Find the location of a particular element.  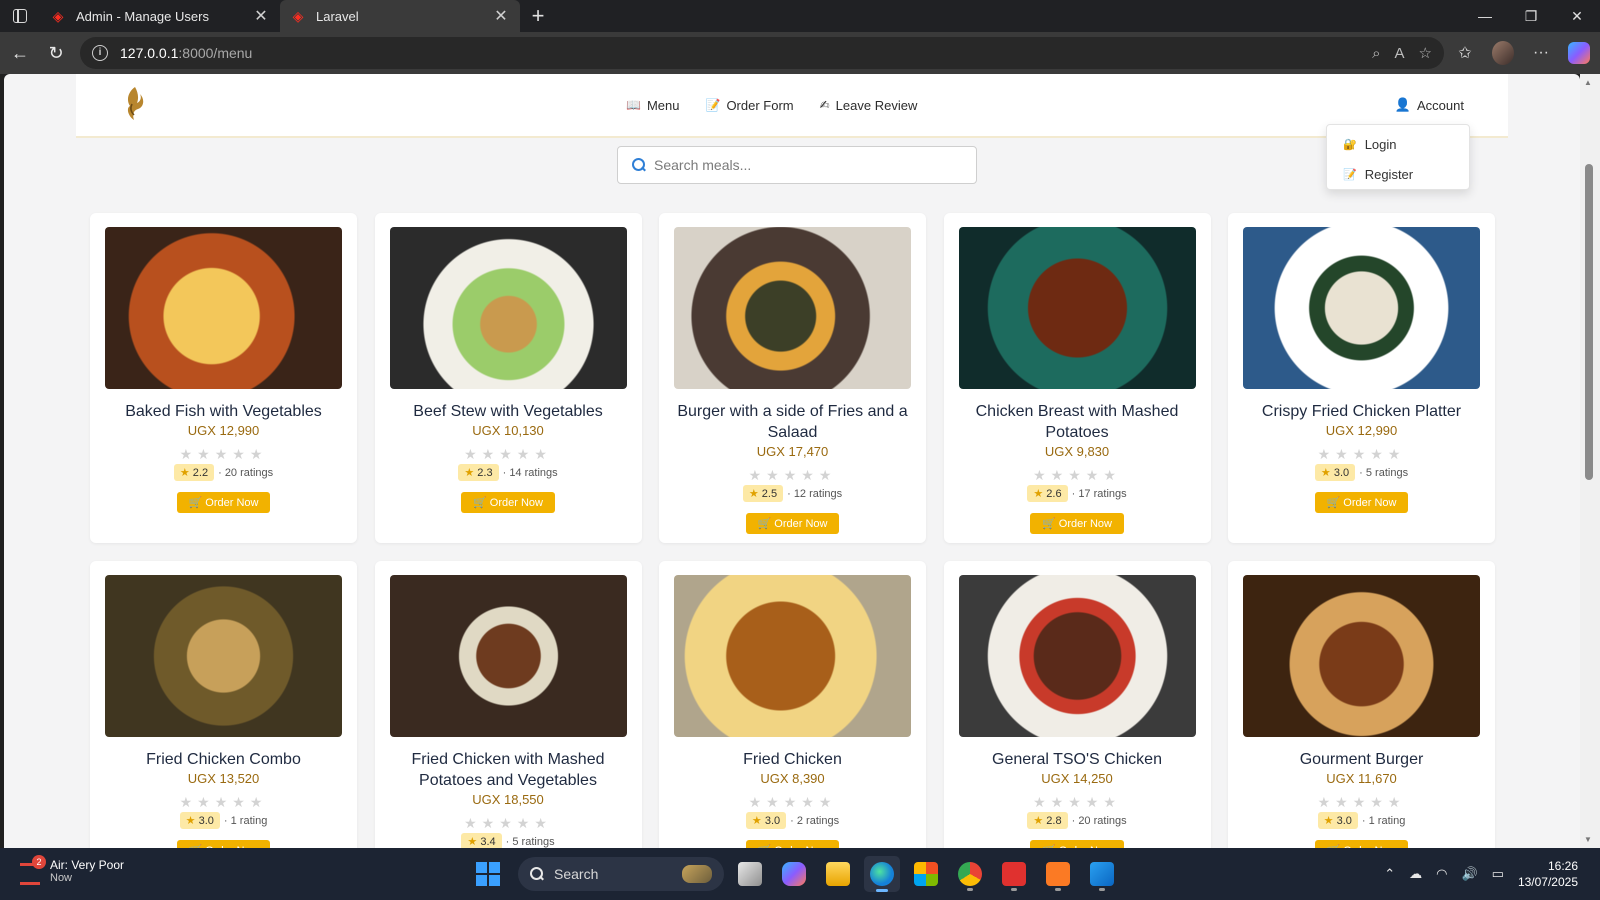

edge-browser-icon is located at coordinates (882, 874).